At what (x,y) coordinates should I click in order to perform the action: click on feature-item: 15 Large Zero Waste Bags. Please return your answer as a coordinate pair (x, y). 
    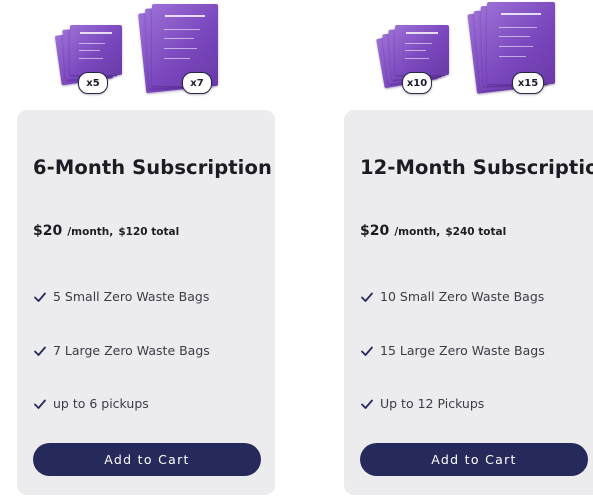
    Looking at the image, I should click on (452, 350).